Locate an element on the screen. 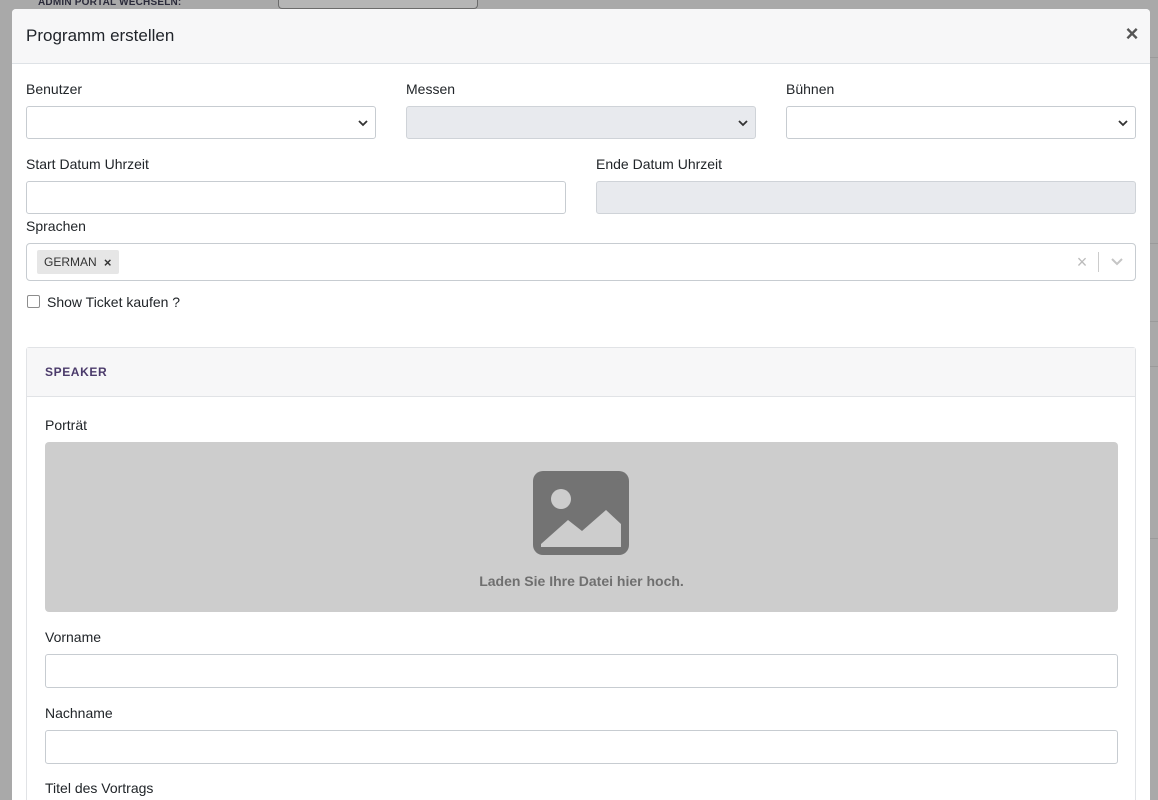 This screenshot has height=800, width=1158. nachname-input is located at coordinates (581, 747).